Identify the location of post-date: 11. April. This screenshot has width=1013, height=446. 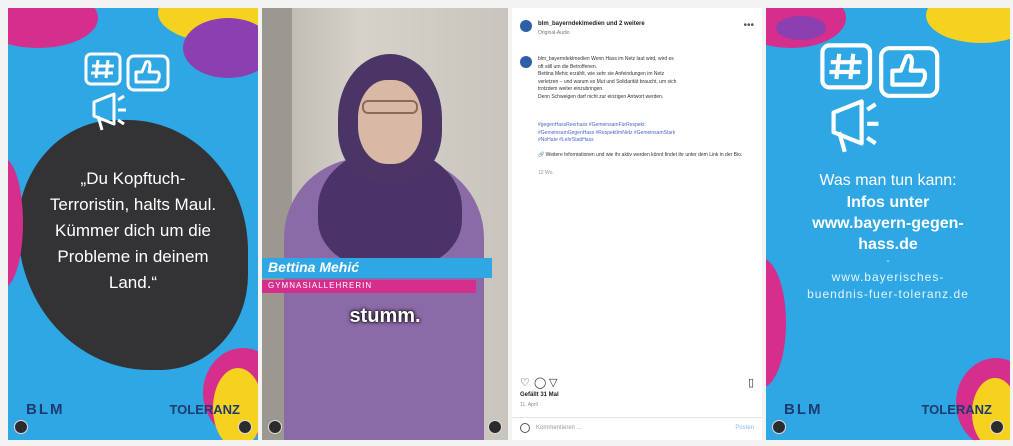
(529, 405).